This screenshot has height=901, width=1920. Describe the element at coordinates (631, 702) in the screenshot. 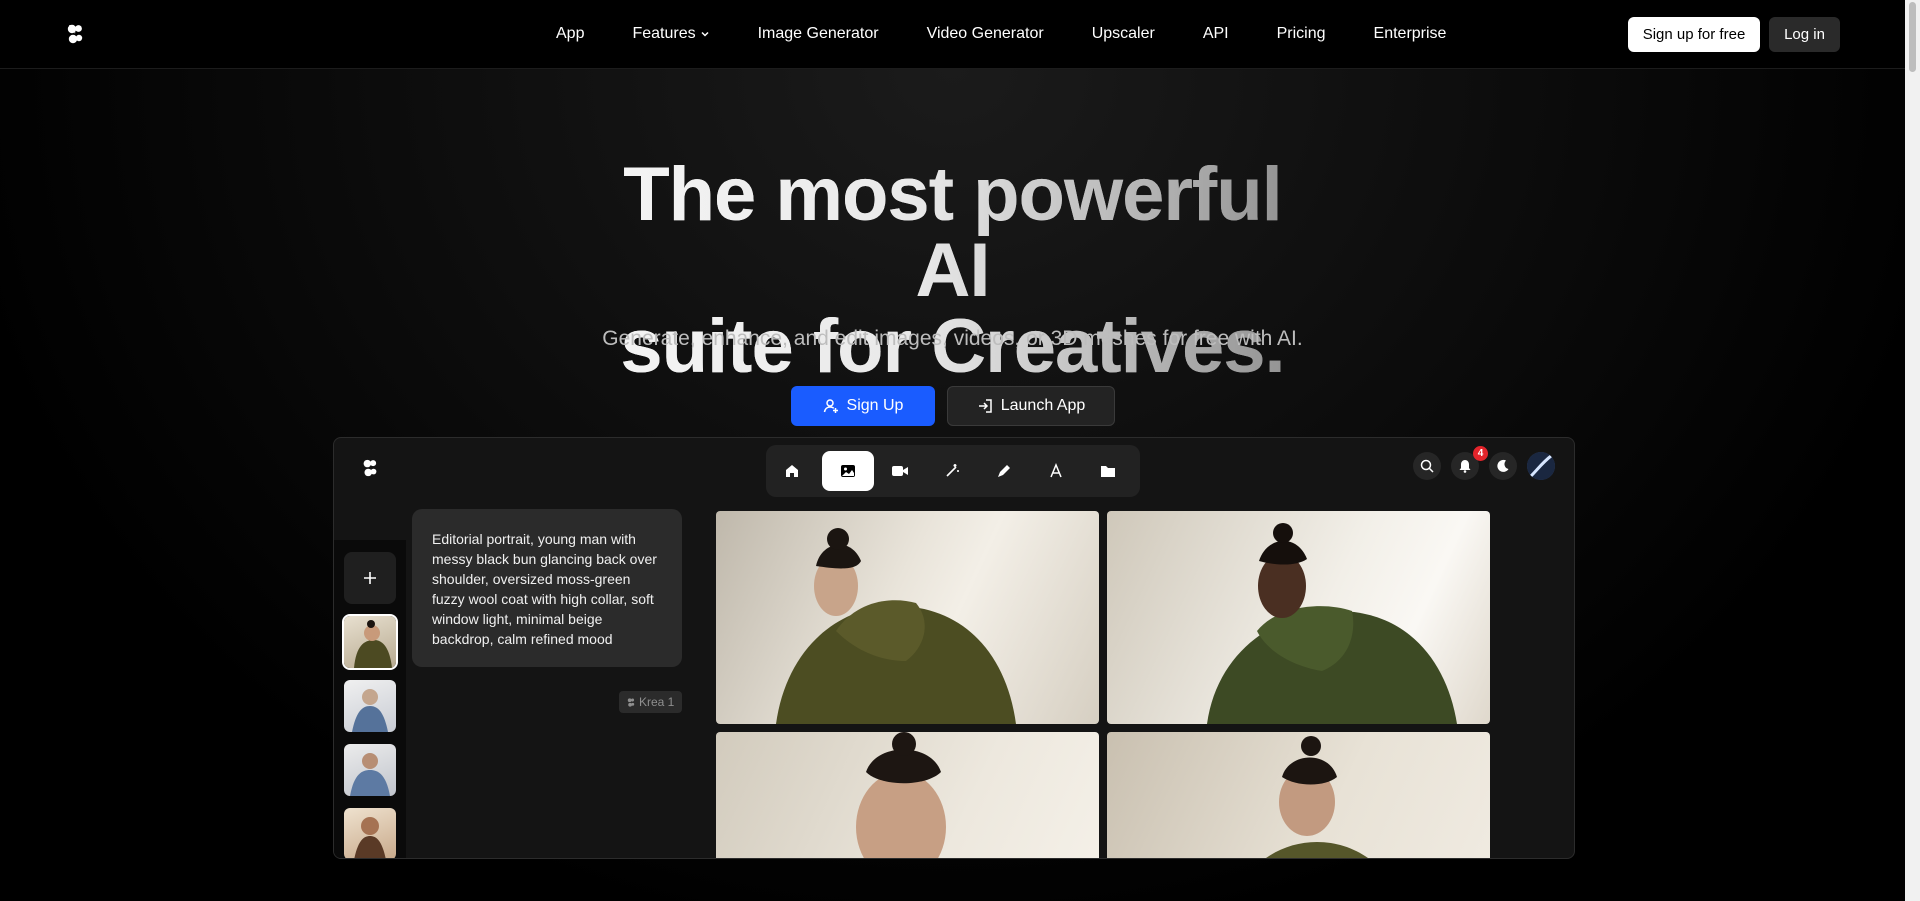

I see `krea-mini-logo` at that location.